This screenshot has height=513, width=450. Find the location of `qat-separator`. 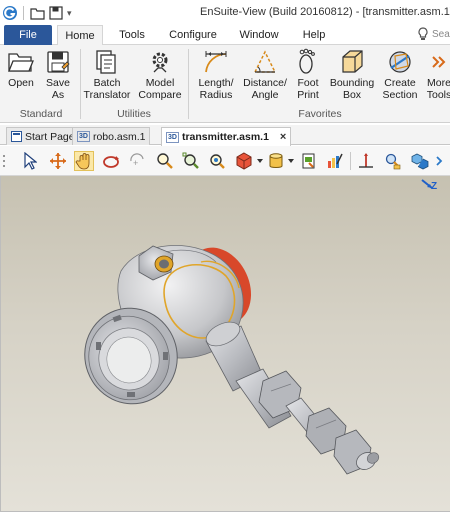

qat-separator is located at coordinates (23, 13).